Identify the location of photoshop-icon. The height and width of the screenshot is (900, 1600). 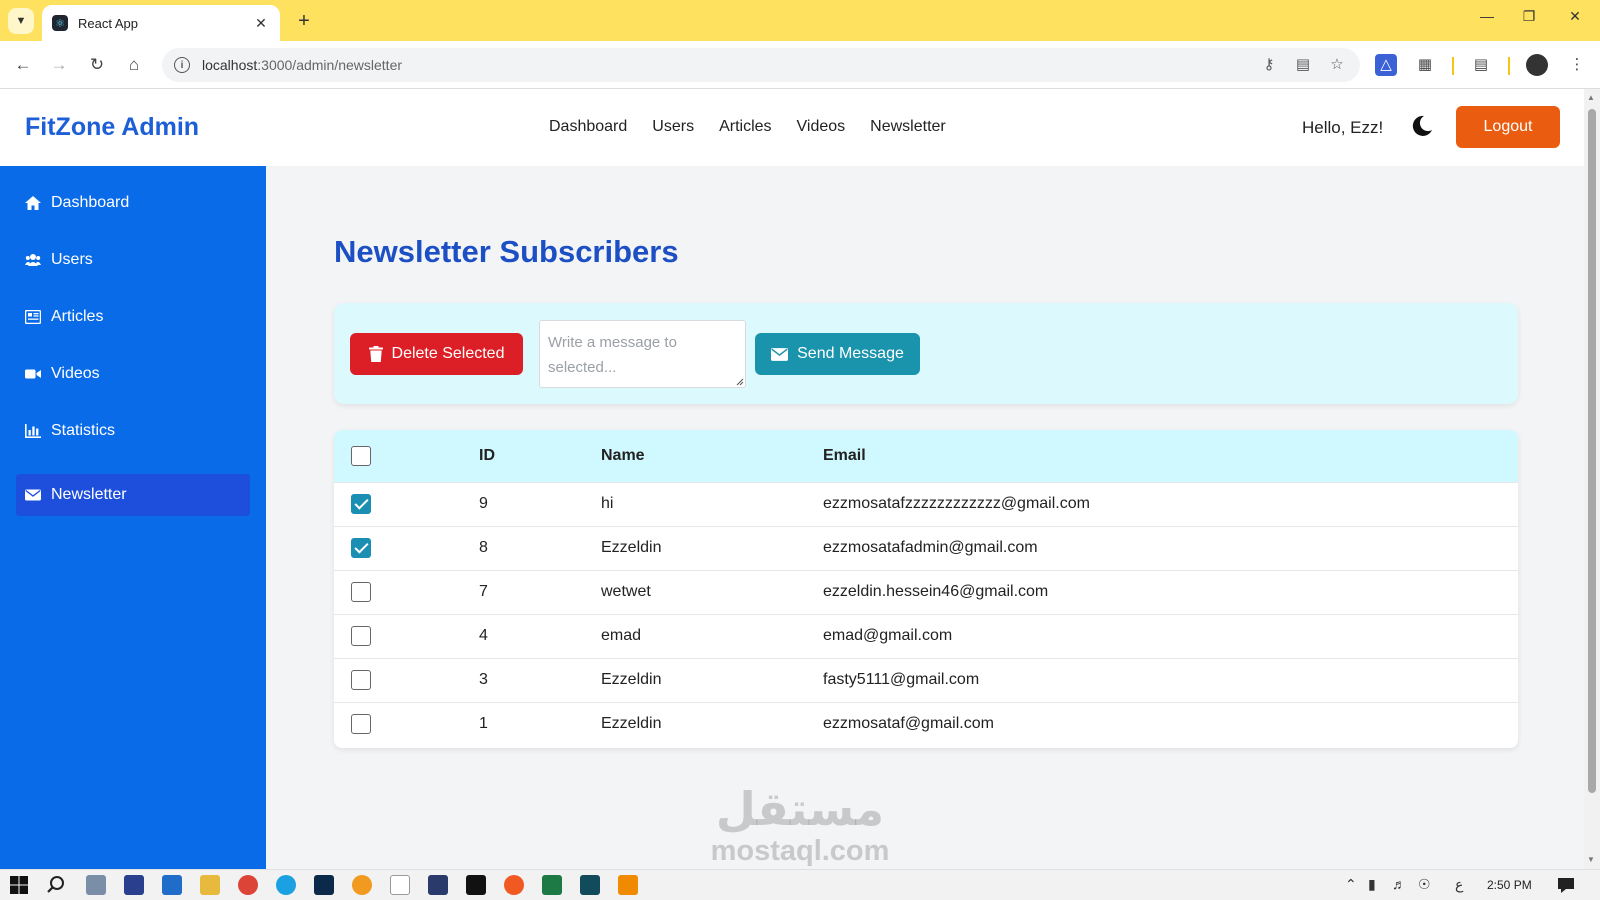
(324, 885).